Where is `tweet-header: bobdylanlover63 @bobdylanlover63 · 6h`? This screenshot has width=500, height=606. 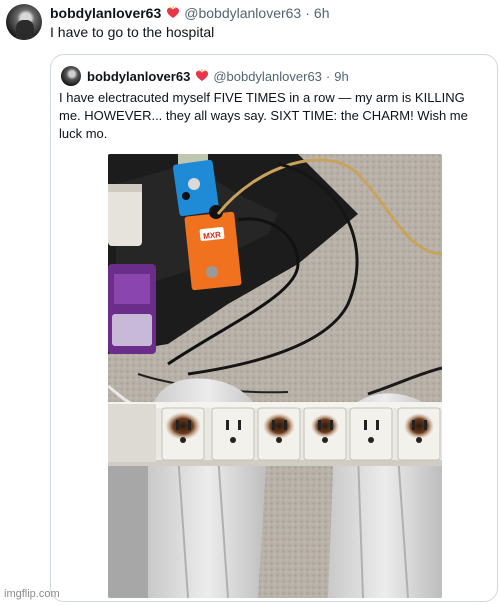 tweet-header: bobdylanlover63 @bobdylanlover63 · 6h is located at coordinates (189, 13).